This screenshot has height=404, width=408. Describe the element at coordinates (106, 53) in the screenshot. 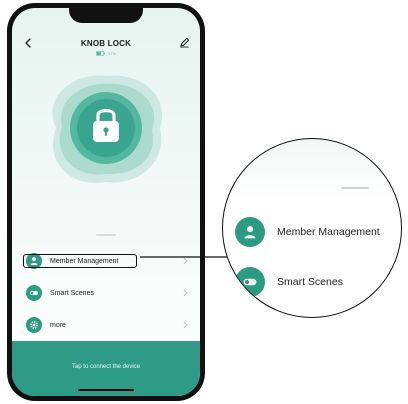

I see `battery-status: 57%` at that location.